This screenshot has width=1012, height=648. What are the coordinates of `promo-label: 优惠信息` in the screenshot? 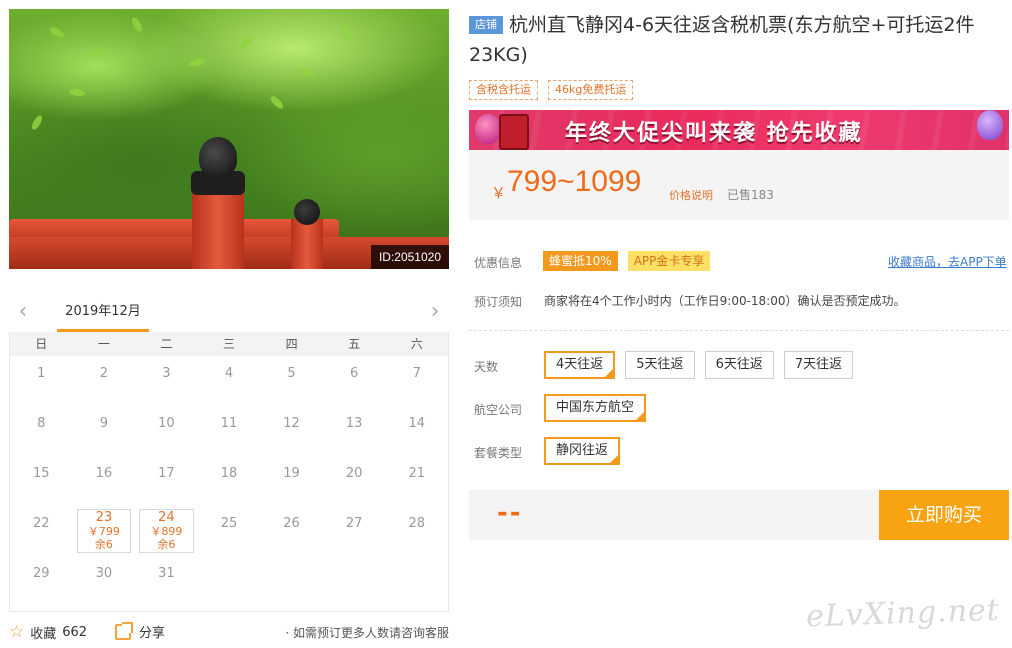 It's located at (498, 263).